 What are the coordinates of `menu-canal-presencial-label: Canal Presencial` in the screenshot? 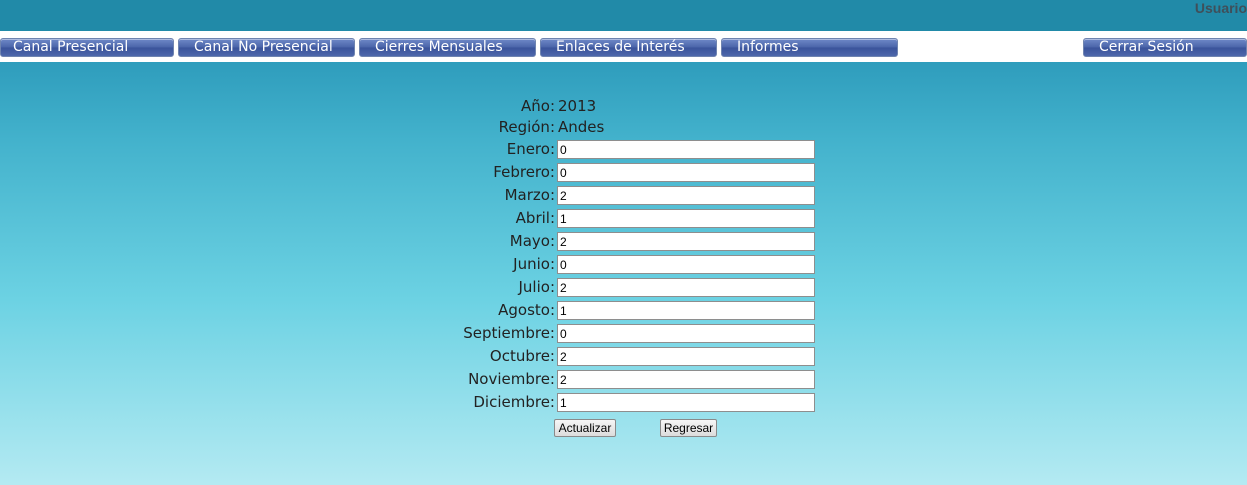 It's located at (71, 47).